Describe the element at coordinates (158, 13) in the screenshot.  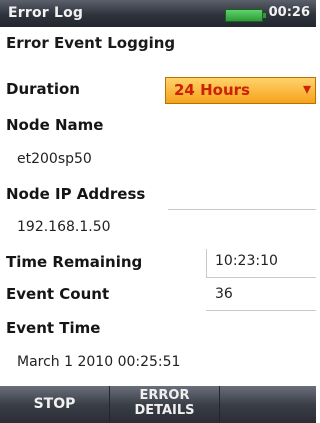
I see `title-bar: Error Log 00:26` at that location.